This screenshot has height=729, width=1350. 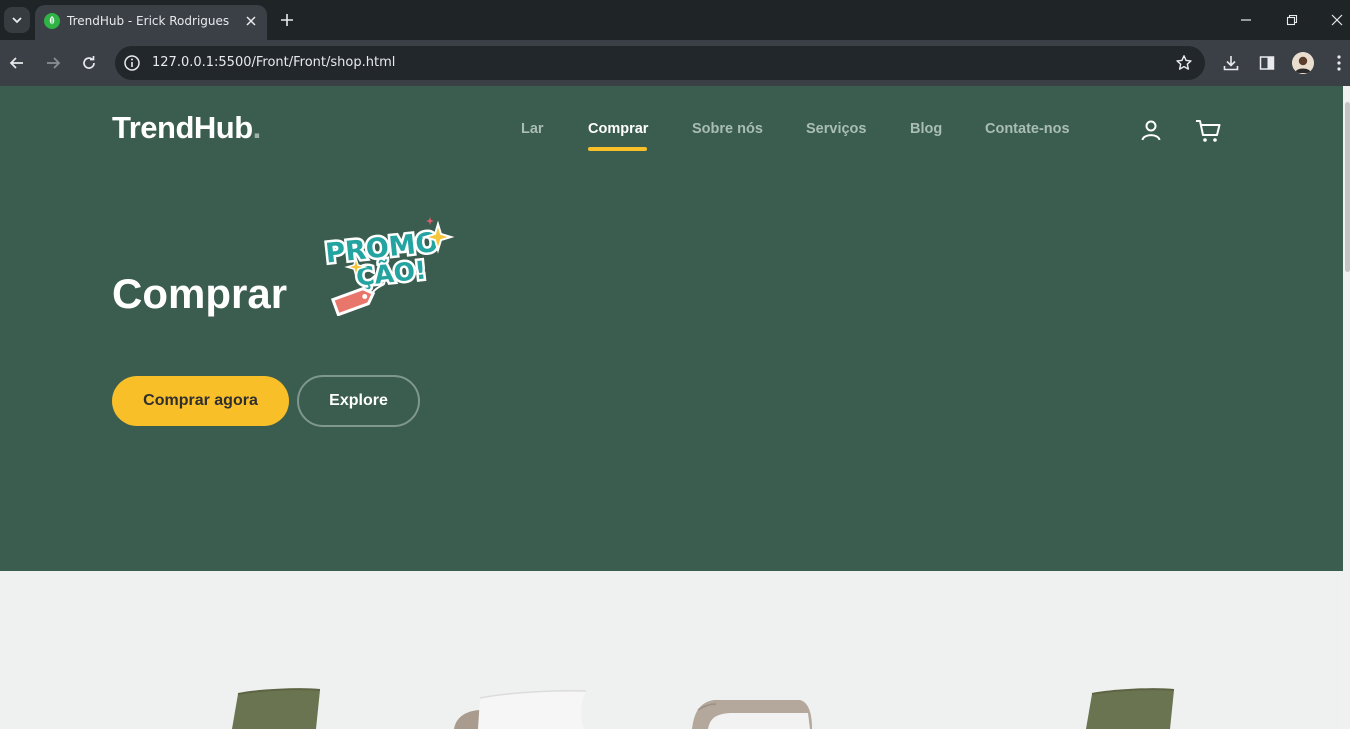 I want to click on reload-icon, so click(x=89, y=62).